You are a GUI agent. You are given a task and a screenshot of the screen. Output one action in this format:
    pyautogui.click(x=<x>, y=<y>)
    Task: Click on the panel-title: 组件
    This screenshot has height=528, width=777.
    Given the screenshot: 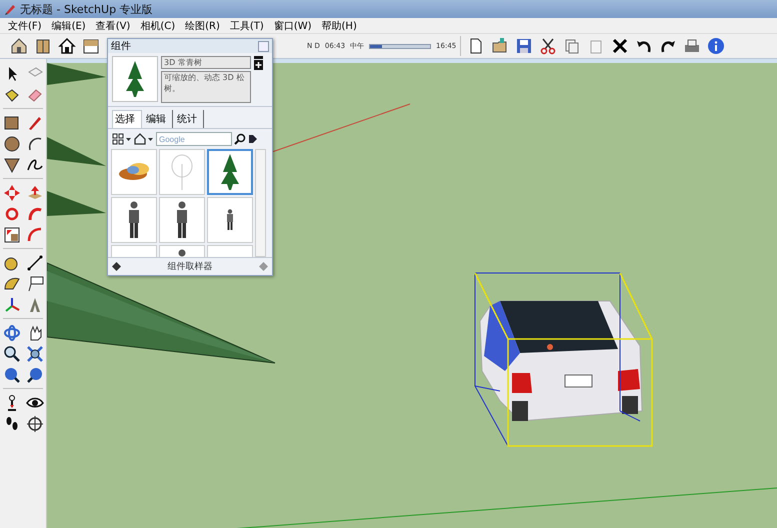 What is the action you would take?
    pyautogui.click(x=121, y=46)
    